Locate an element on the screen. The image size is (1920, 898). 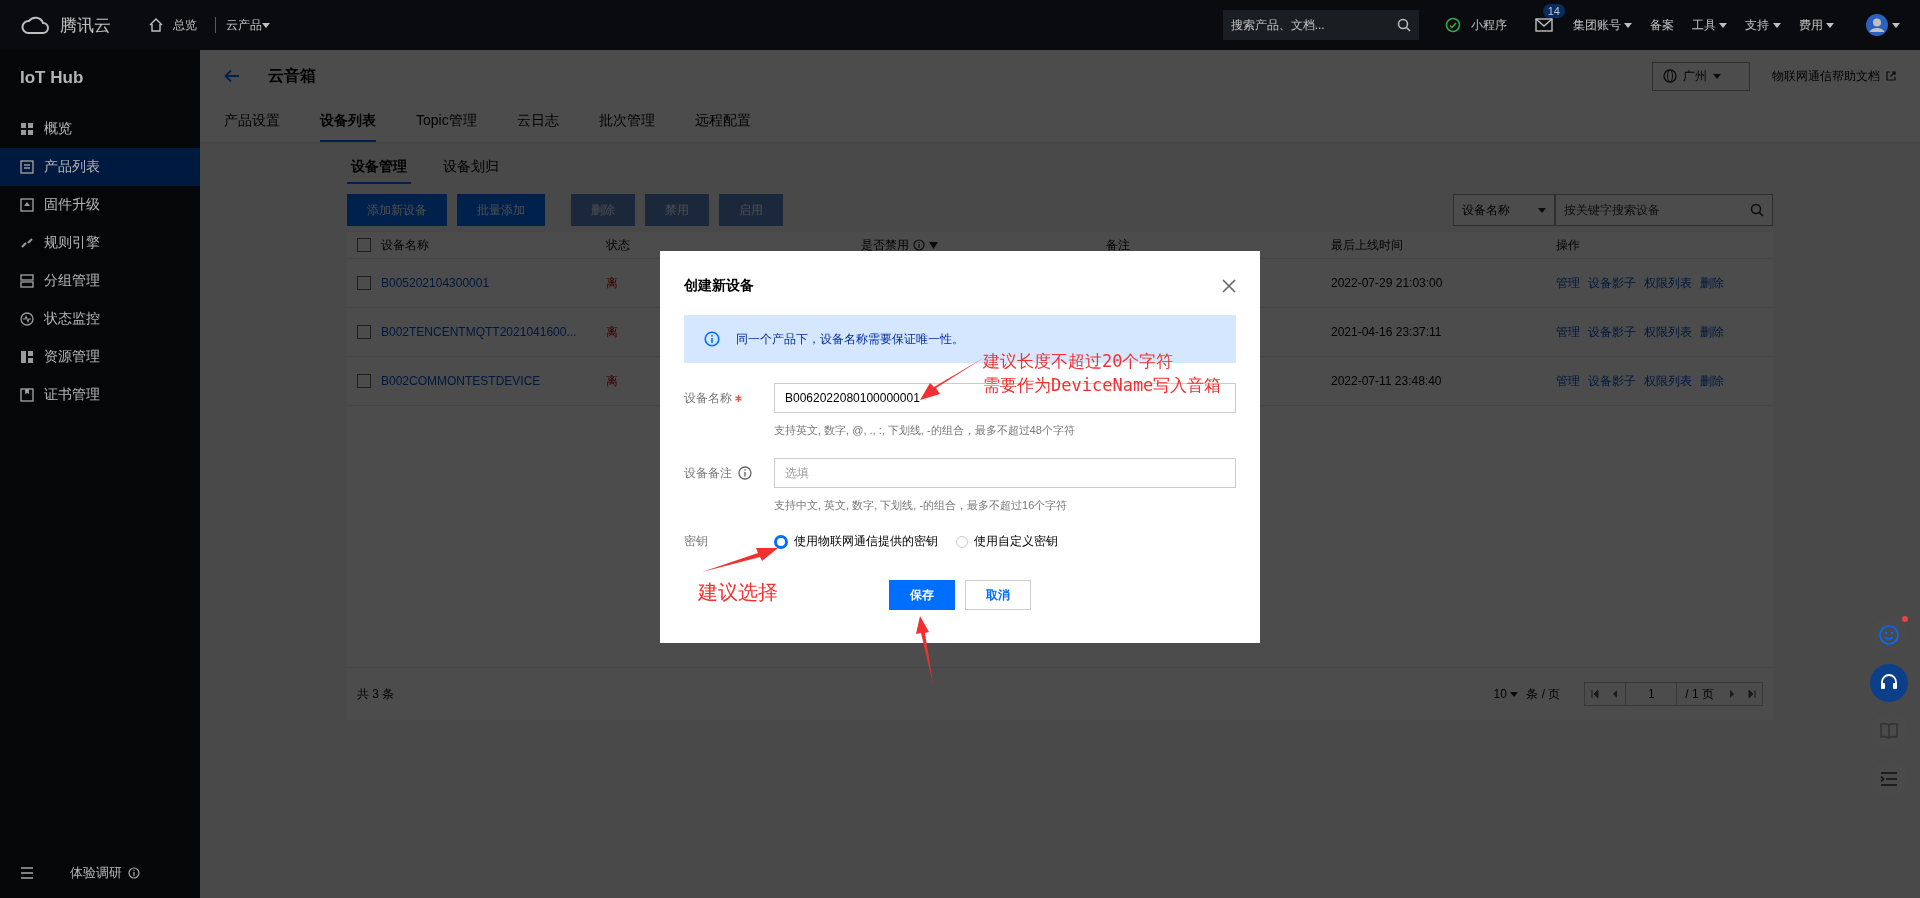
tab: 设备管理 is located at coordinates (379, 168).